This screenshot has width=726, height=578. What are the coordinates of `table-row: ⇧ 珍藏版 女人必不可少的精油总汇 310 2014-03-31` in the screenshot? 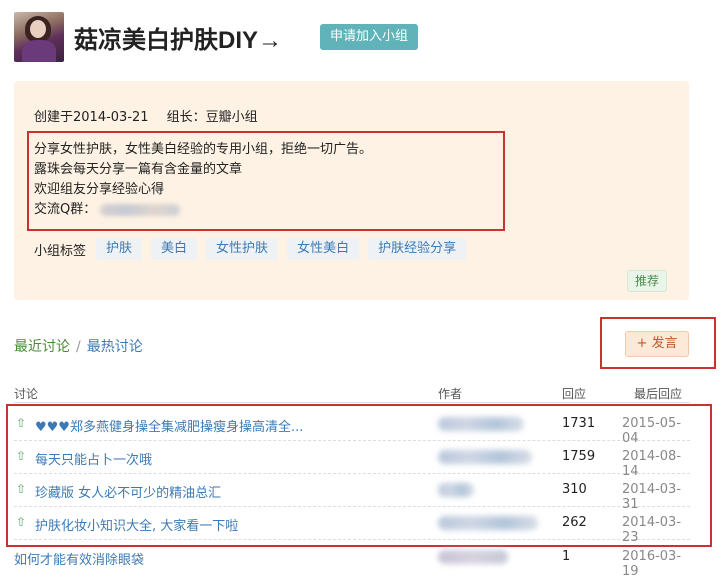 It's located at (352, 493).